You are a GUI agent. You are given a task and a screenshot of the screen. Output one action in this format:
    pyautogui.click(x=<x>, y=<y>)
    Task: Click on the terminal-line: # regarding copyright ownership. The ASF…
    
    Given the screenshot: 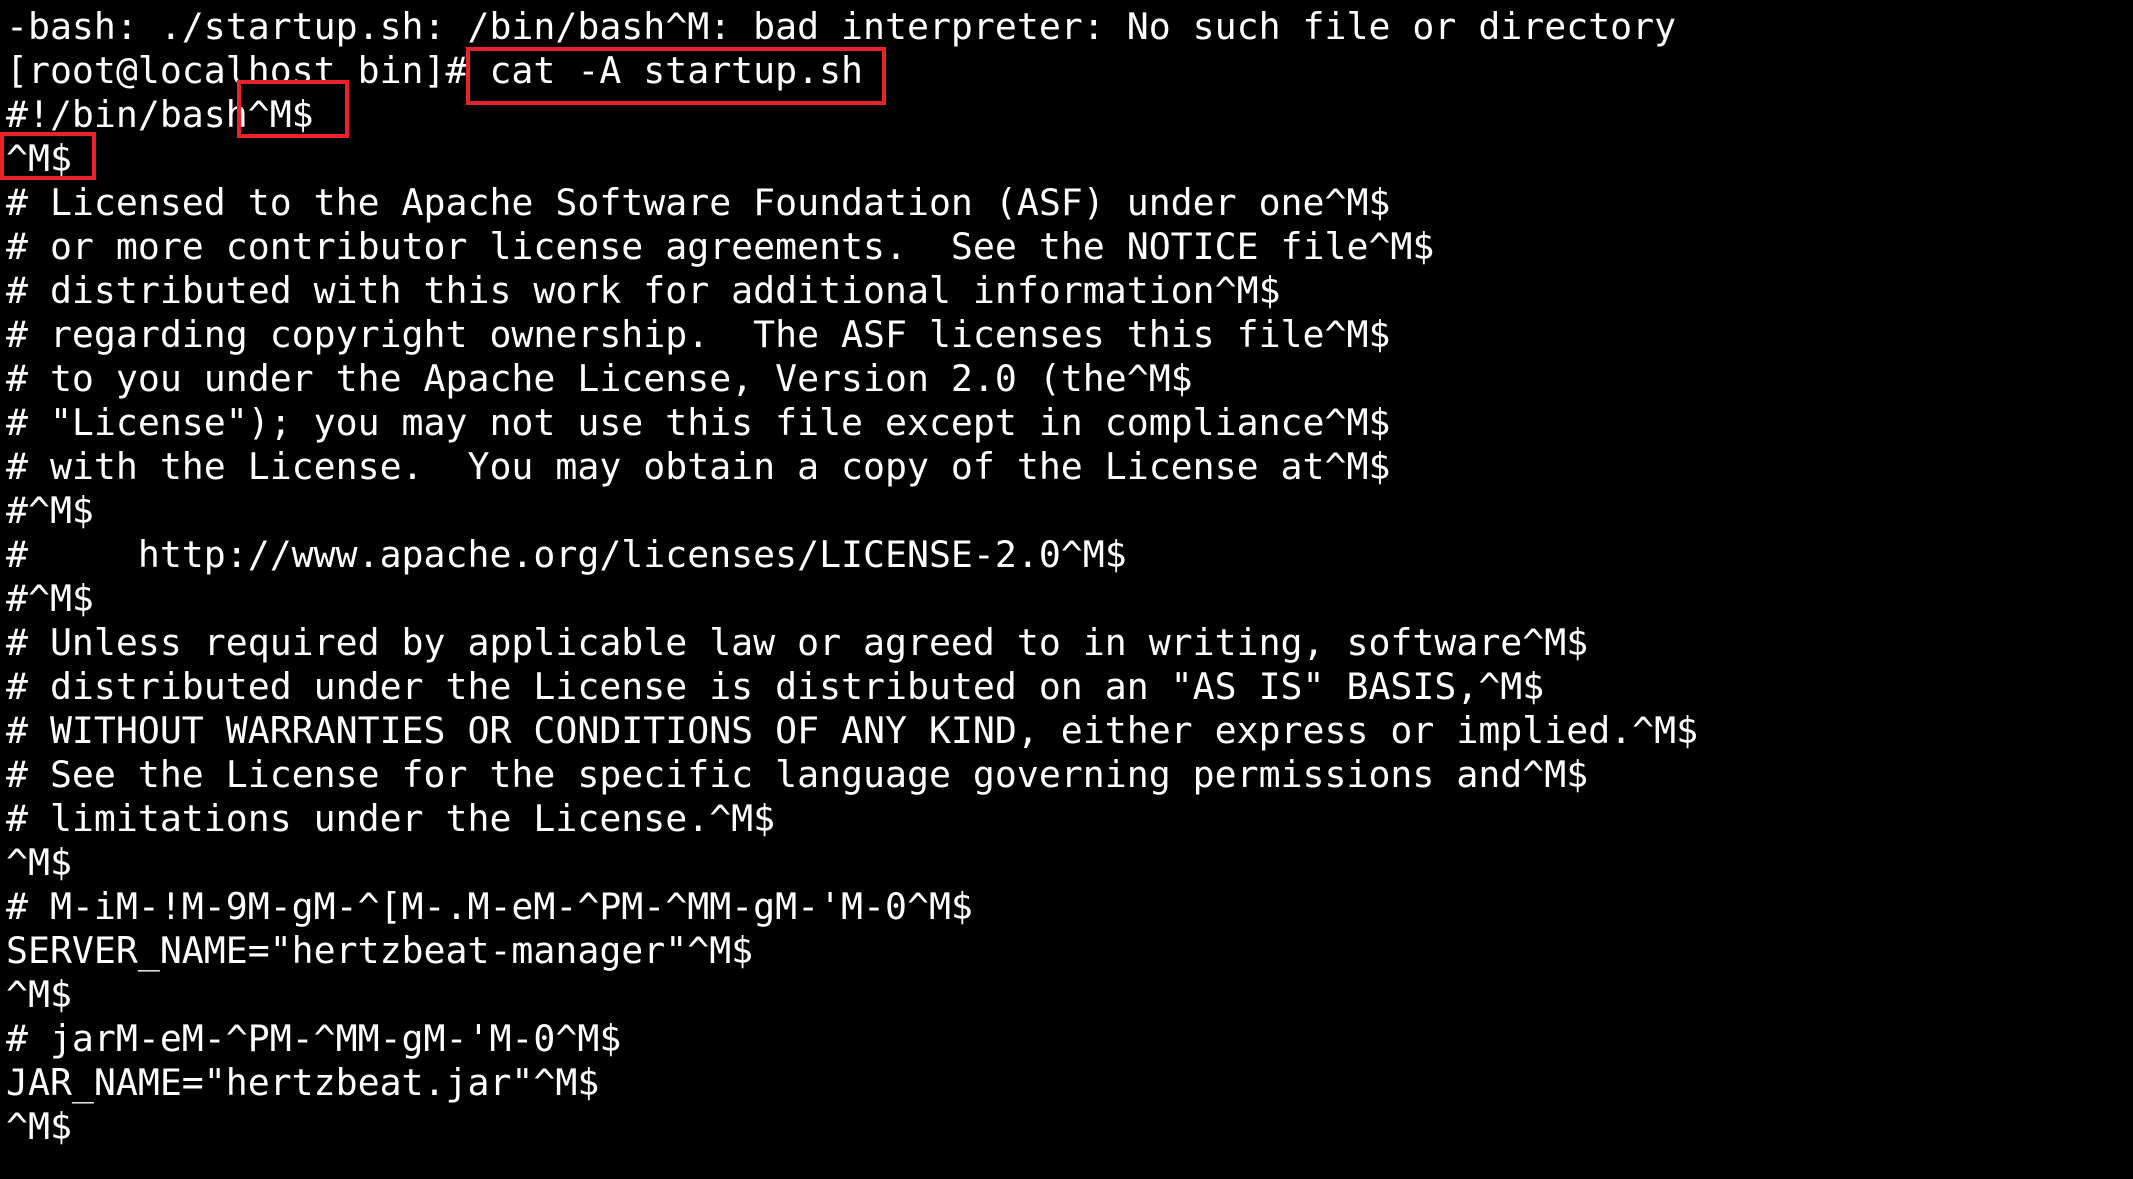 What is the action you would take?
    pyautogui.click(x=698, y=334)
    